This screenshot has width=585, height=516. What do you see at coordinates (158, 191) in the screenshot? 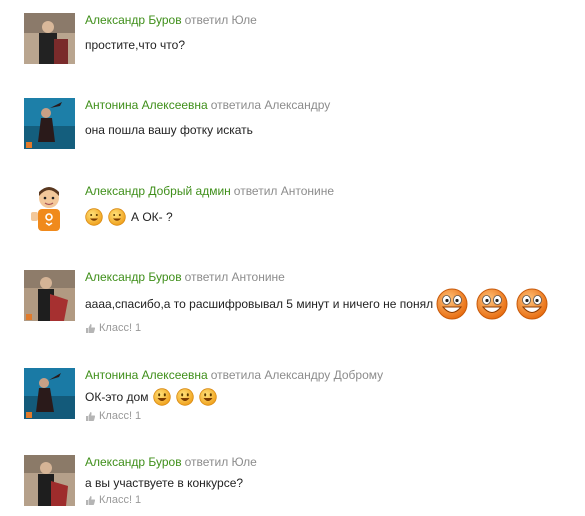
I see `author-name: Александр Добрый админ` at bounding box center [158, 191].